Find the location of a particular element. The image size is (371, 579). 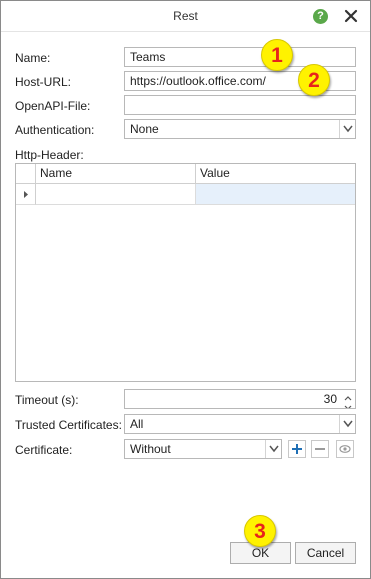

certificate-label: Certificate: is located at coordinates (44, 450).